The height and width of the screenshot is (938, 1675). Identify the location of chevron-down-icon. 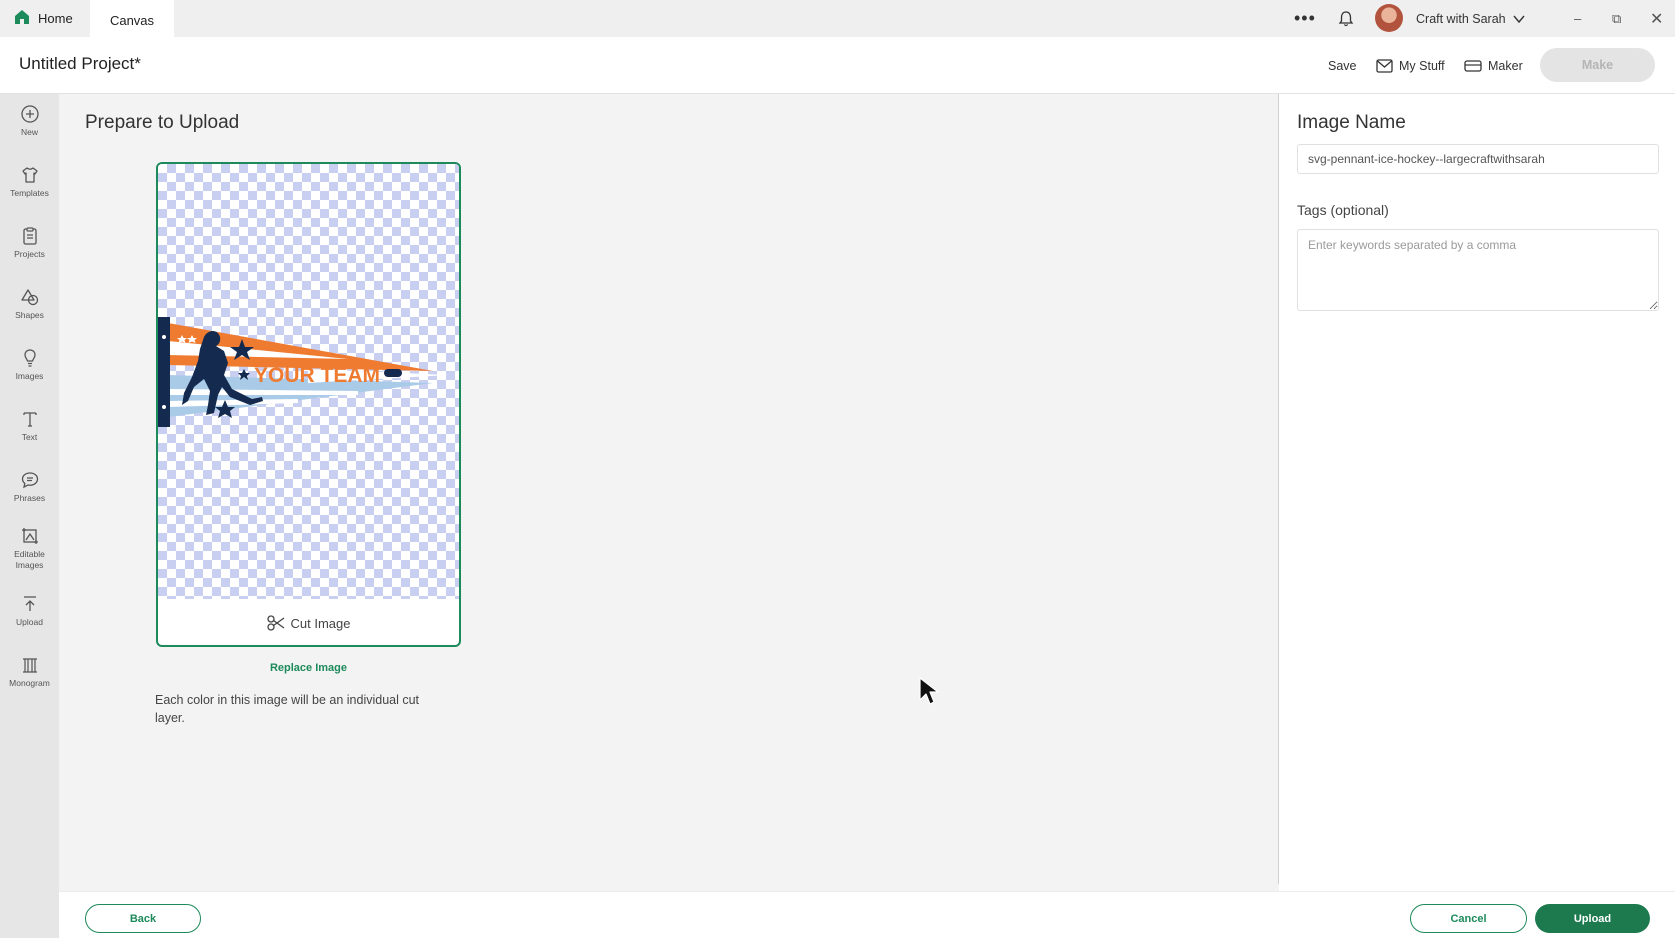
(1519, 19).